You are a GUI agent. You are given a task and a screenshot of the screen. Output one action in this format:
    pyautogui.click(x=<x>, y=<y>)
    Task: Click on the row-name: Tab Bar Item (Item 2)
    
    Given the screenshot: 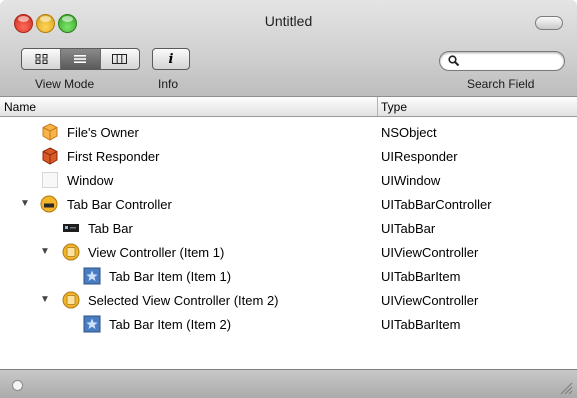 What is the action you would take?
    pyautogui.click(x=170, y=324)
    